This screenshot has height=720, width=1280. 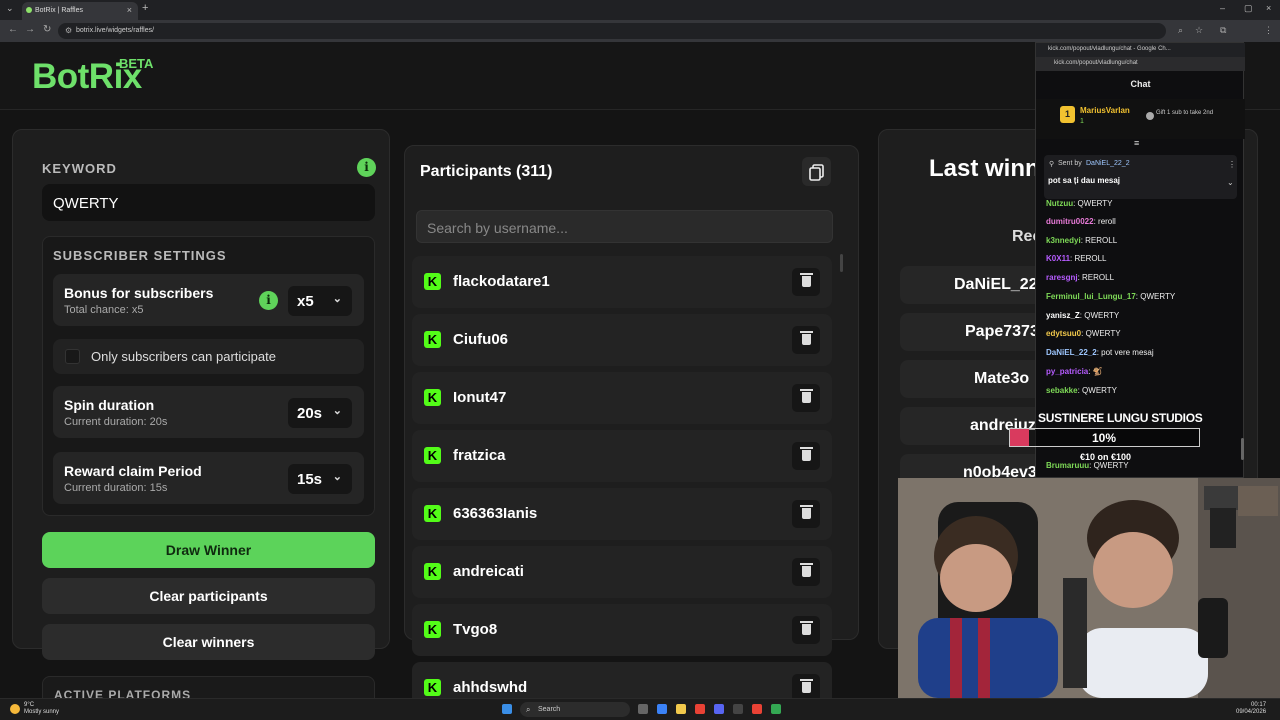 What do you see at coordinates (116, 488) in the screenshot?
I see `reward-subtitle: Current duration: 15s` at bounding box center [116, 488].